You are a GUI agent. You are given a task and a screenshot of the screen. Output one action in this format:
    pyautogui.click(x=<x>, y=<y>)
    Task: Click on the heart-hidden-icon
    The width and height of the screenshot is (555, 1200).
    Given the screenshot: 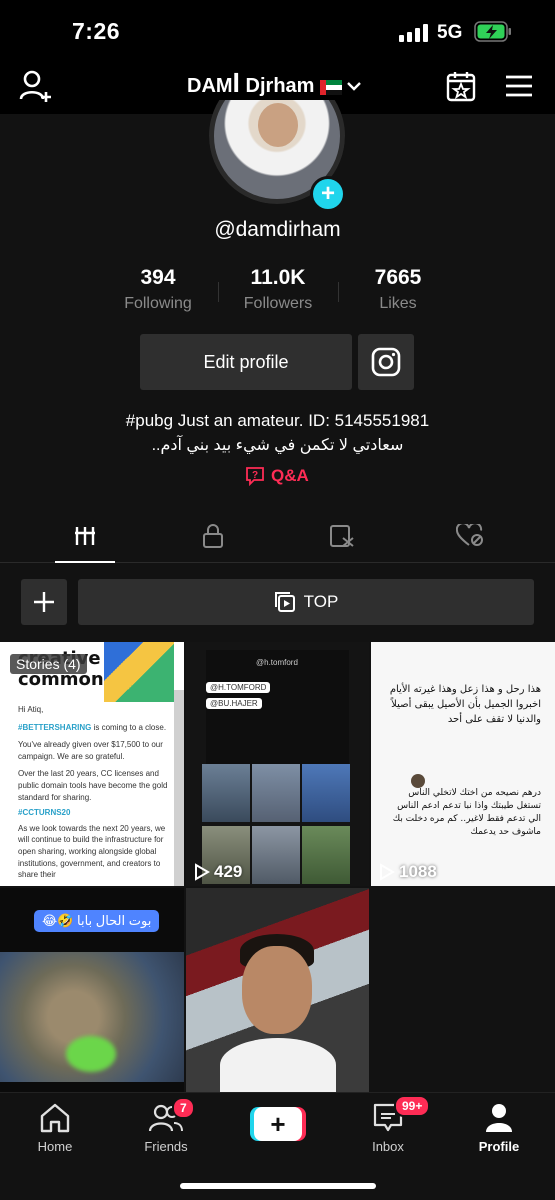 What is the action you would take?
    pyautogui.click(x=469, y=535)
    